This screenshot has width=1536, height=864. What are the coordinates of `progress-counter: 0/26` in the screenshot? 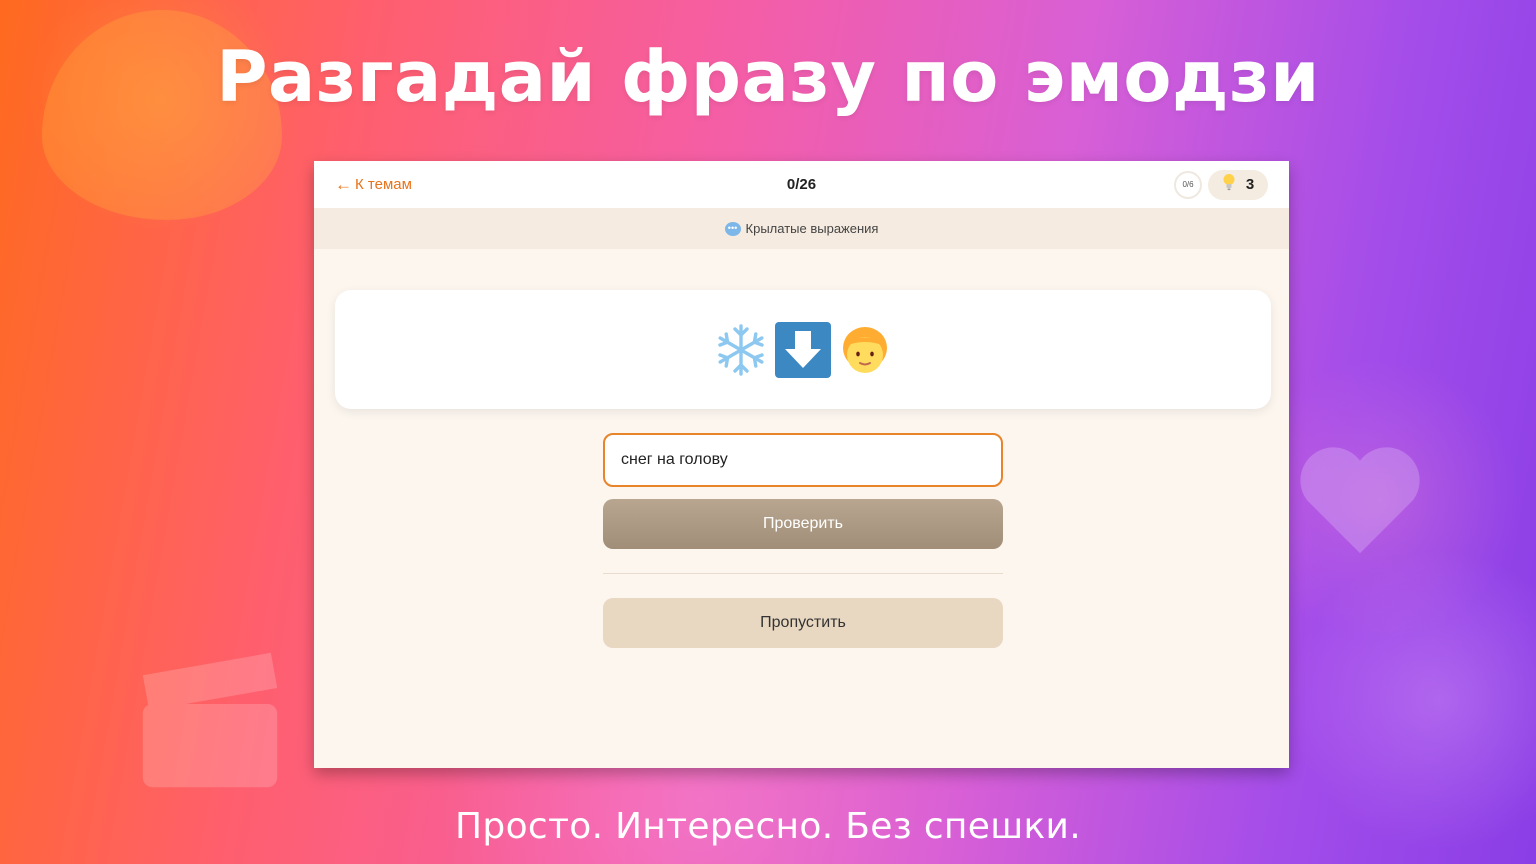 It's located at (801, 184).